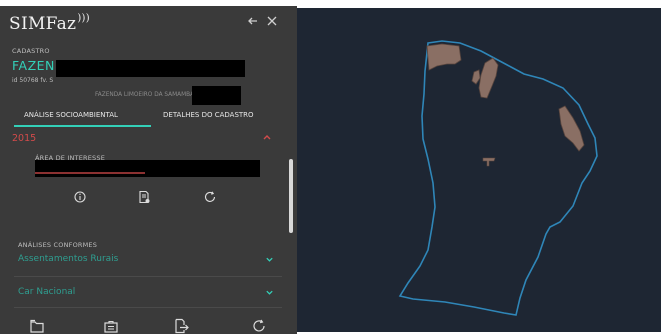 Image resolution: width=661 pixels, height=334 pixels. What do you see at coordinates (253, 21) in the screenshot?
I see `arrow-left-icon` at bounding box center [253, 21].